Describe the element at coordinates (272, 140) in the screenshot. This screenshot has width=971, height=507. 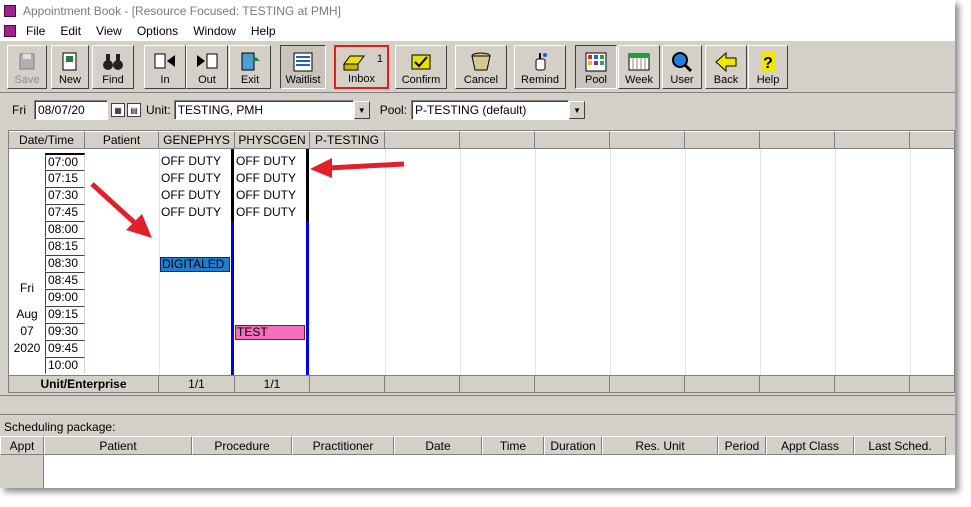
I see `header-physcgen: PHYSCGEN` at that location.